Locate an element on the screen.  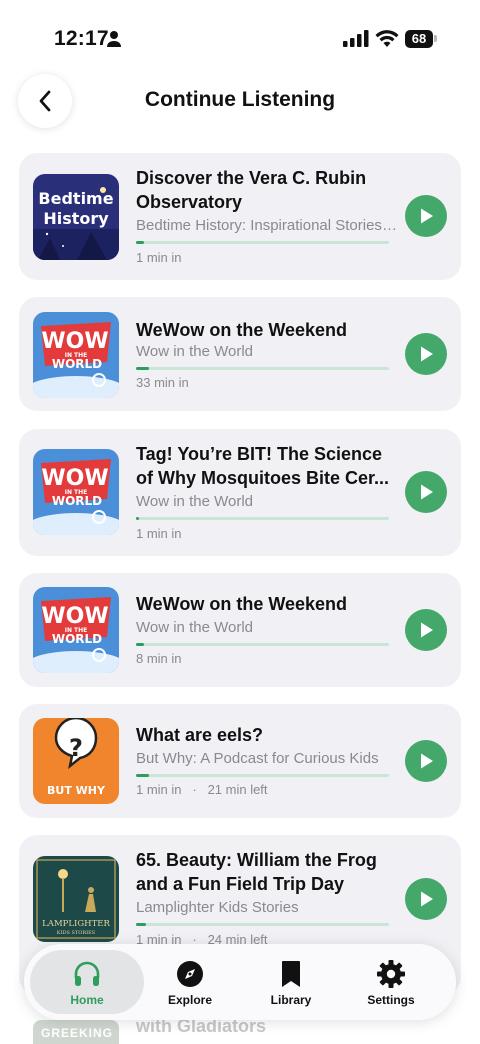
tab-settings: Settings is located at coordinates (391, 982).